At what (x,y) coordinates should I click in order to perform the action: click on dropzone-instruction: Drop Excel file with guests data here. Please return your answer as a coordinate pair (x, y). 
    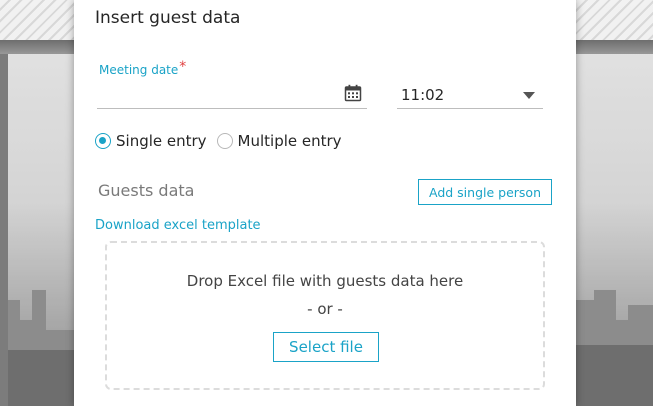
    Looking at the image, I should click on (325, 281).